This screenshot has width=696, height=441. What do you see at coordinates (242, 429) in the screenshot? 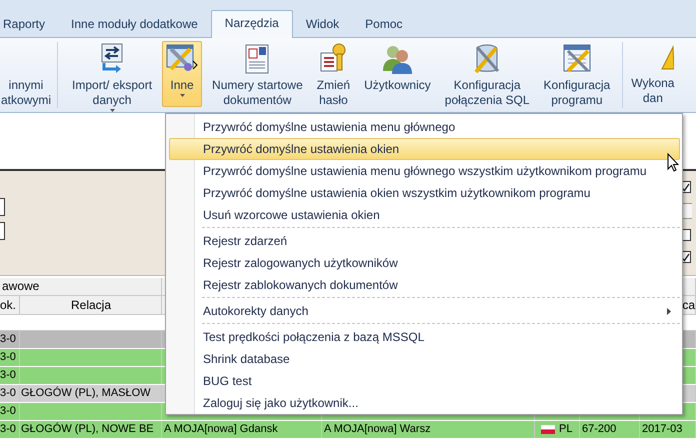
I see `table-cell: A MOJA[nowa] Gdansk` at bounding box center [242, 429].